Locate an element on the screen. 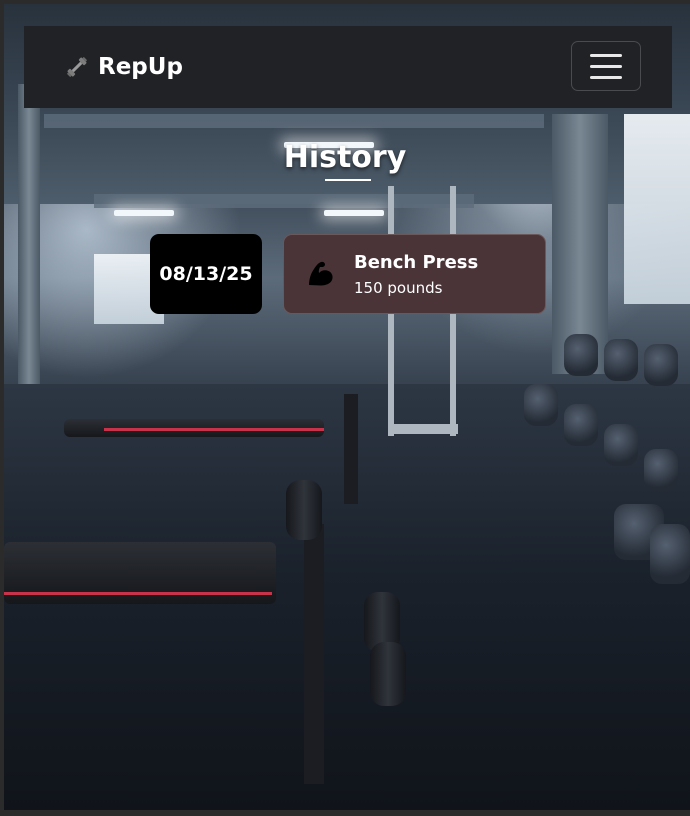  hamburger-menu-icon is located at coordinates (606, 55).